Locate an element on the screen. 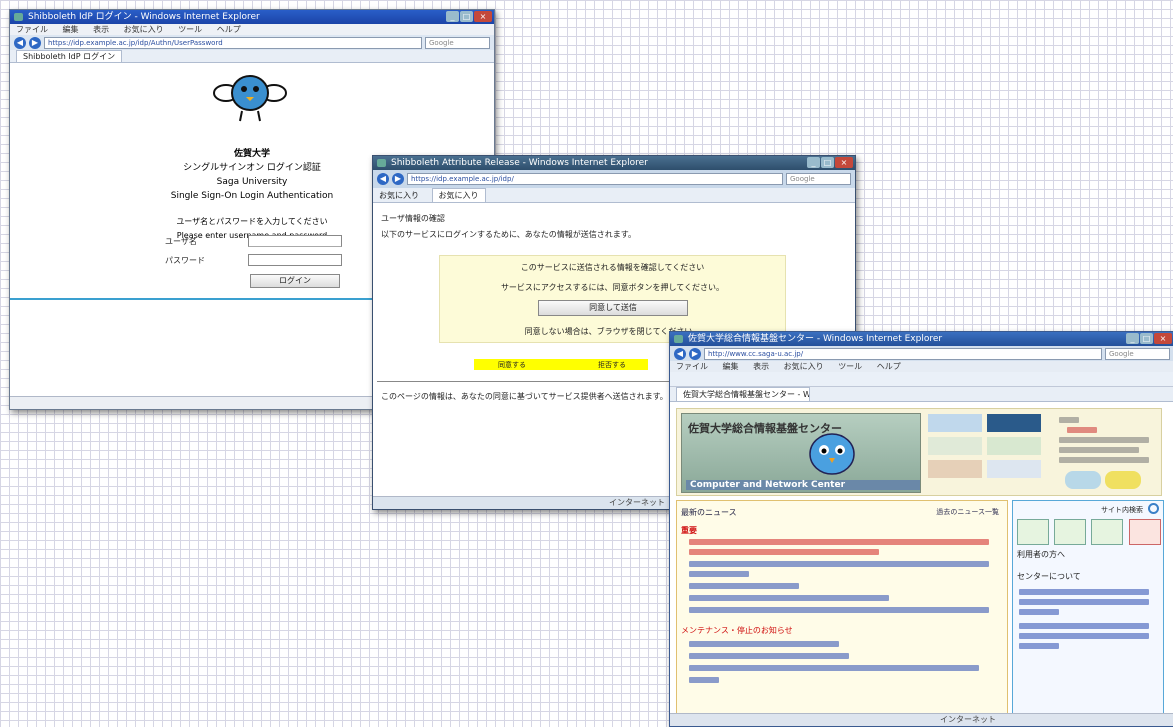 The image size is (1173, 727). tab-strip: お気に入り お気に入り is located at coordinates (614, 195).